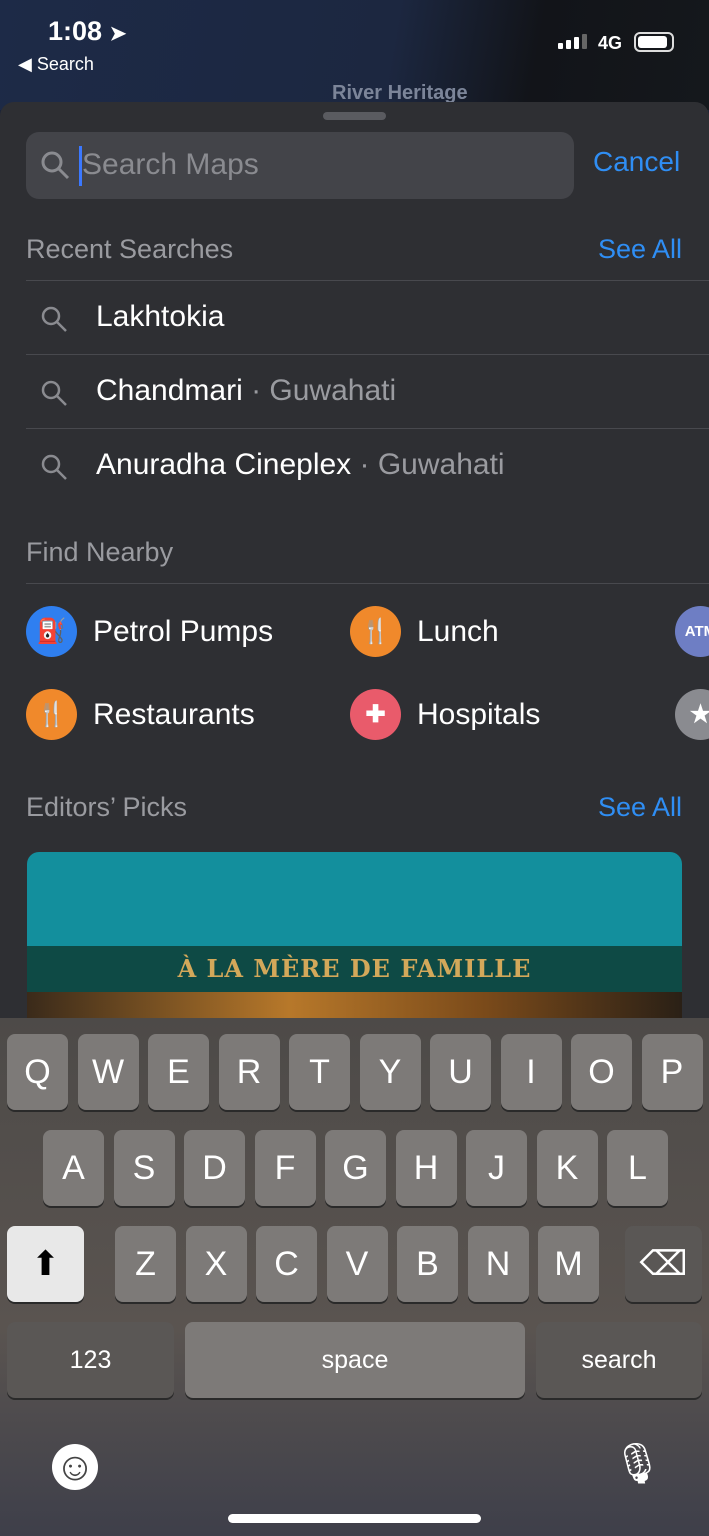 This screenshot has width=709, height=1536. I want to click on back-to-app-button: ◀ Search, so click(56, 64).